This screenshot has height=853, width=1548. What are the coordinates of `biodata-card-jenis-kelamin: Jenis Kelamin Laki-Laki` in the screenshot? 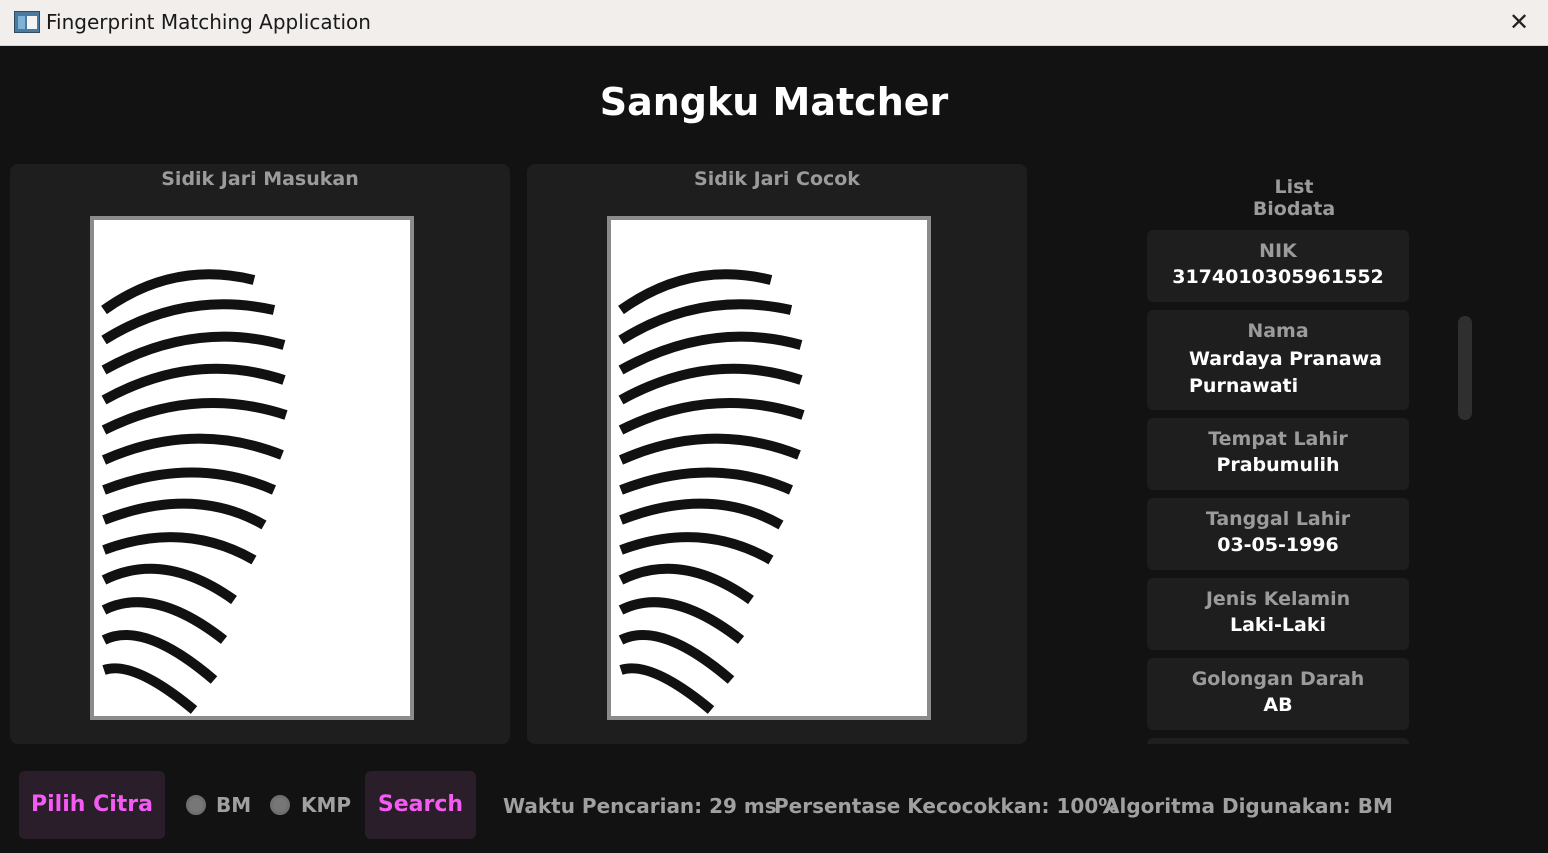 It's located at (1278, 614).